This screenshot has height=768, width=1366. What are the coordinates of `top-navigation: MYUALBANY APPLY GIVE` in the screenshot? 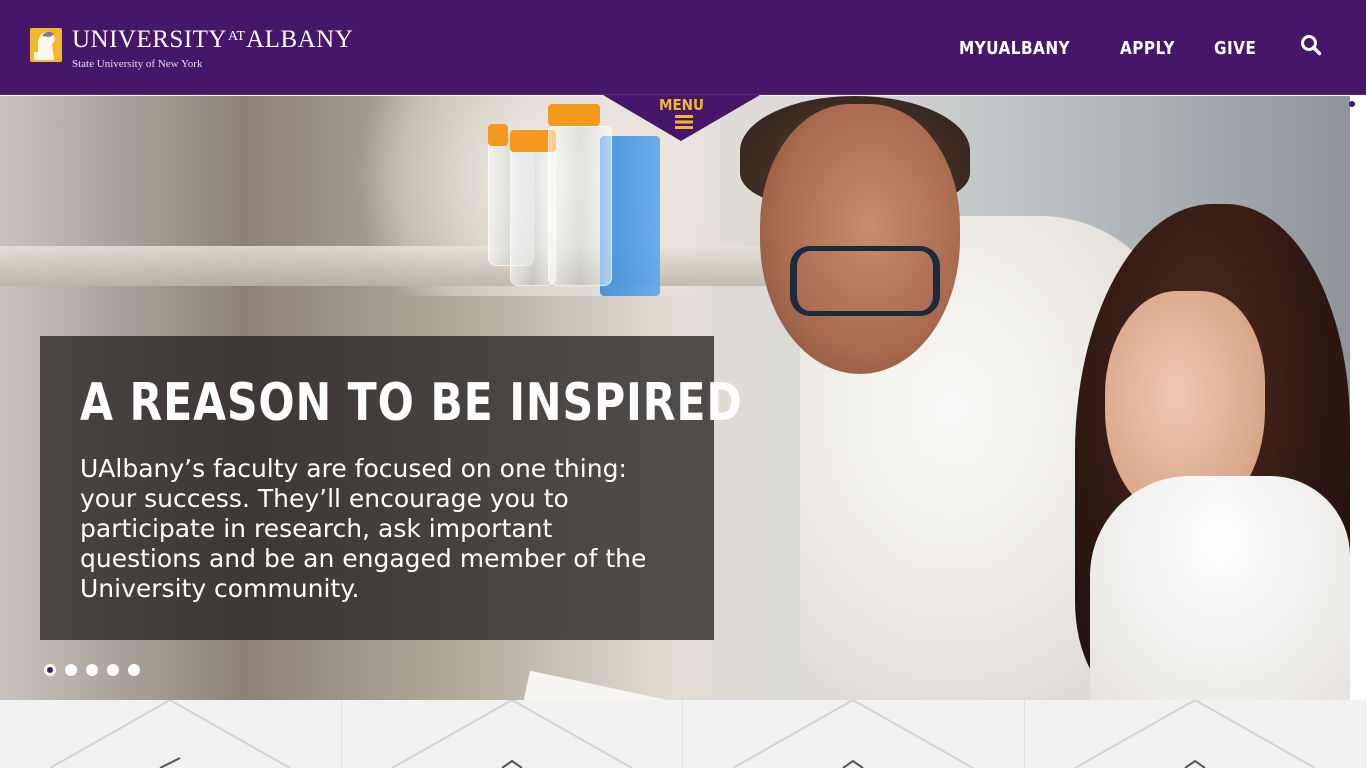 It's located at (1111, 49).